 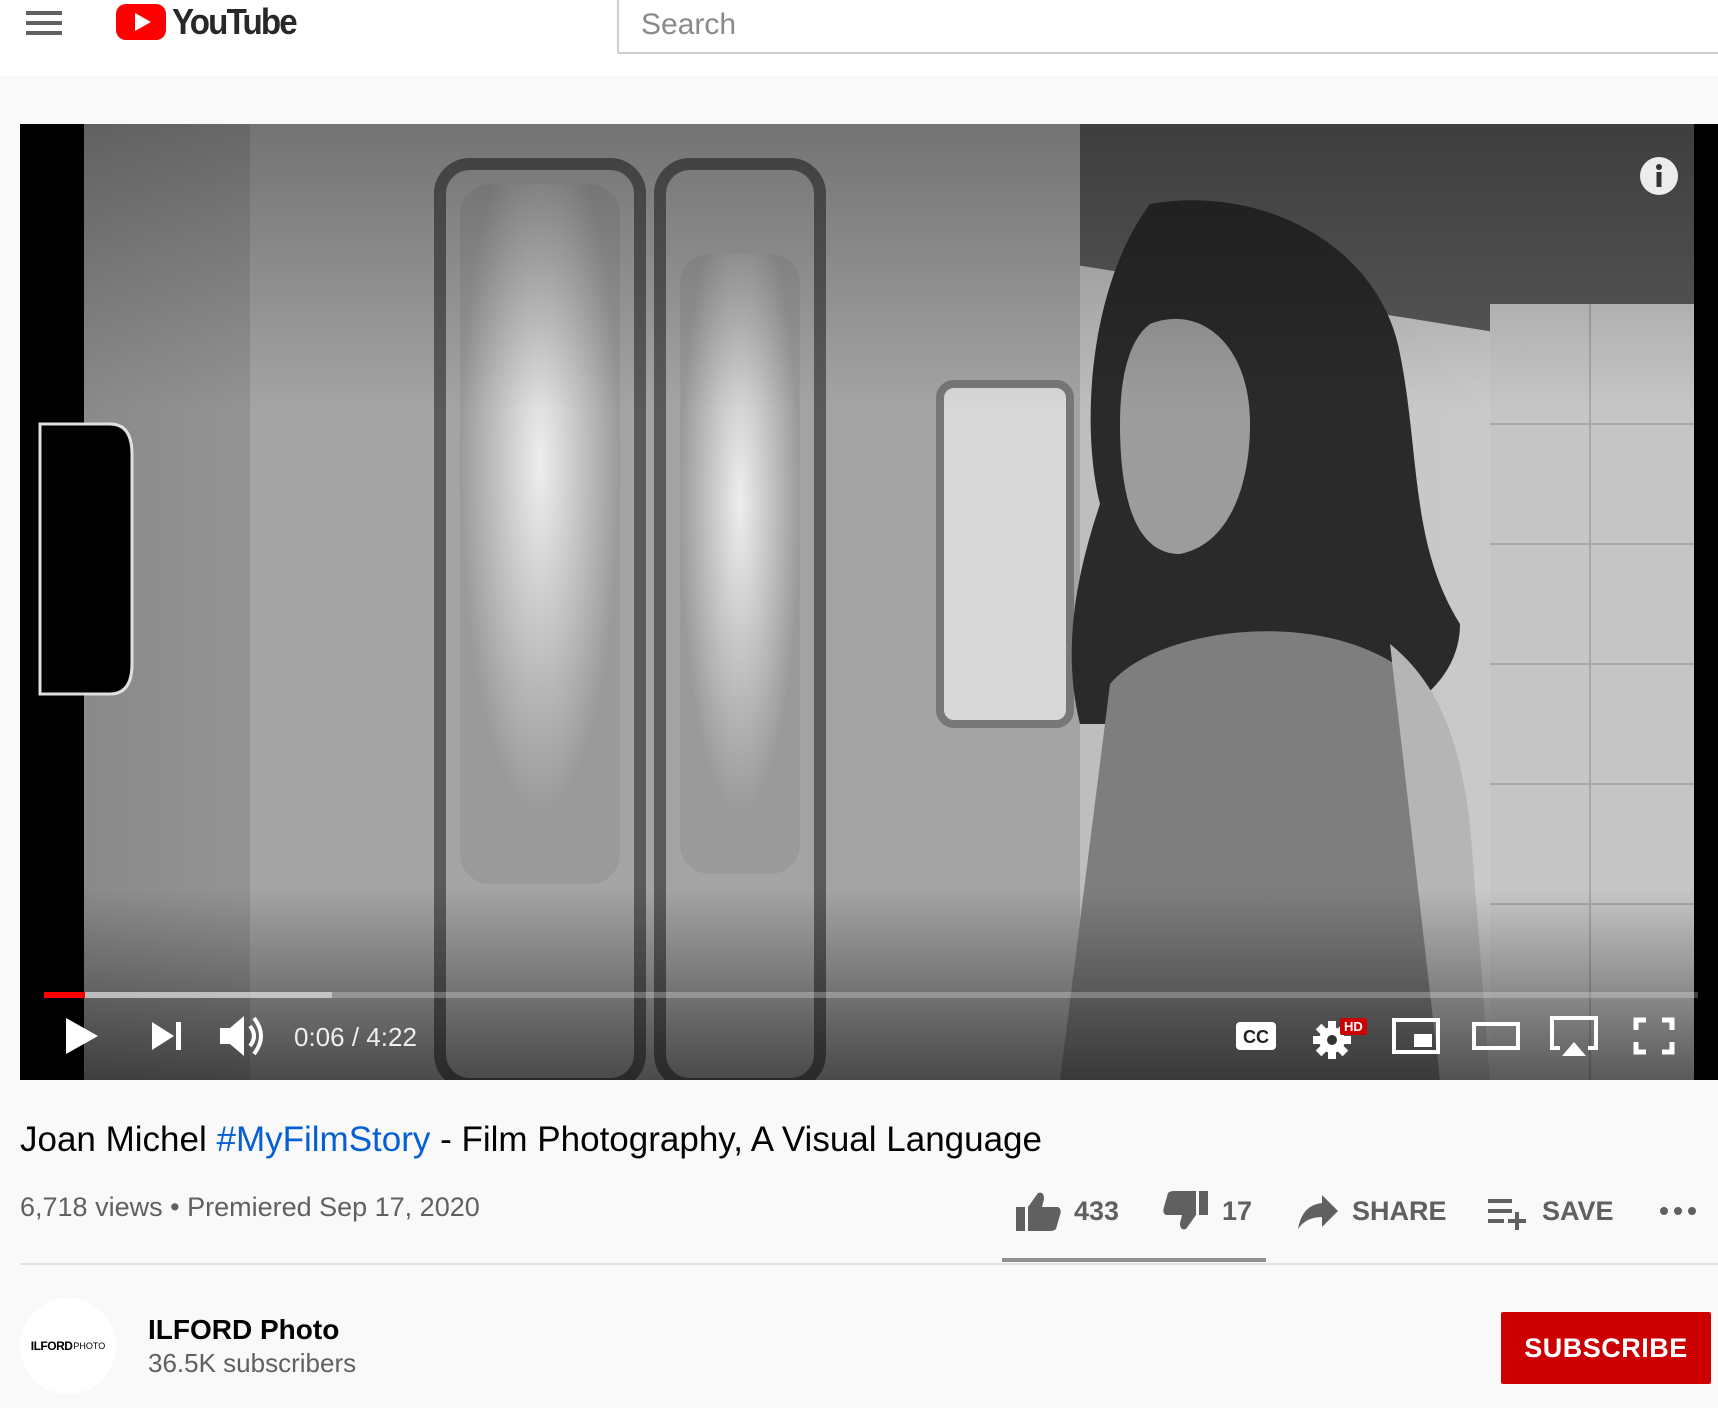 What do you see at coordinates (1416, 1036) in the screenshot?
I see `miniplayer-icon` at bounding box center [1416, 1036].